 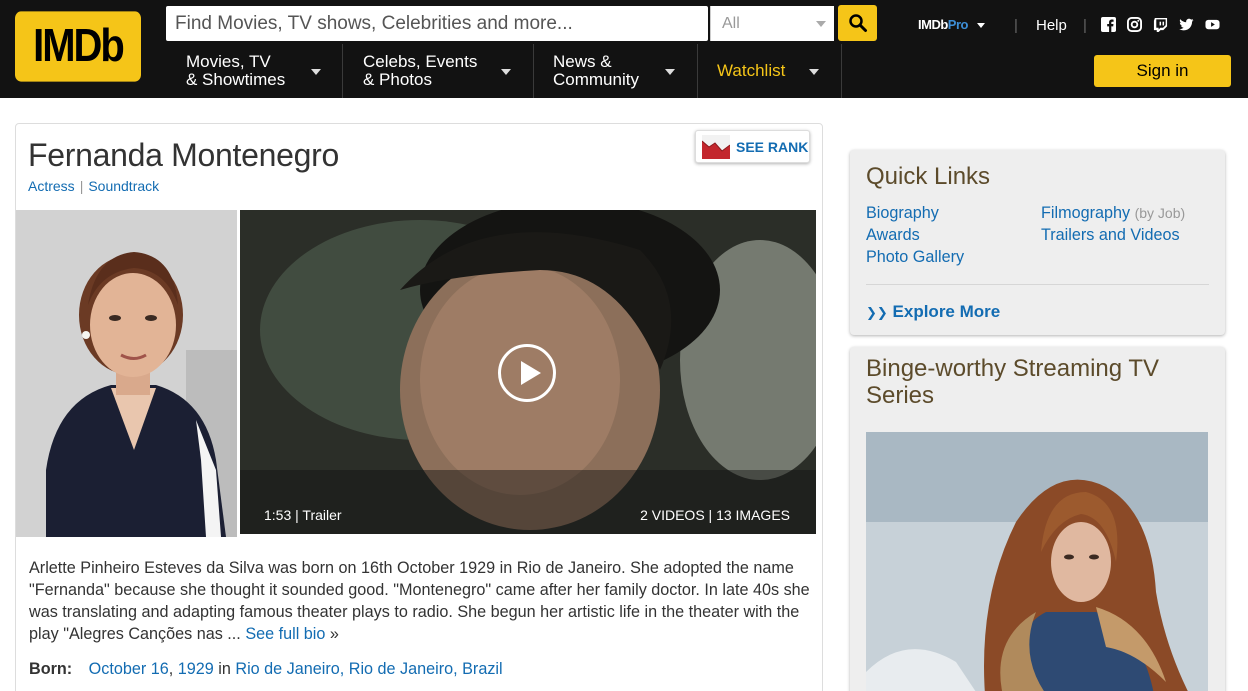 I want to click on quick-links-title: Quick Links, so click(x=928, y=176).